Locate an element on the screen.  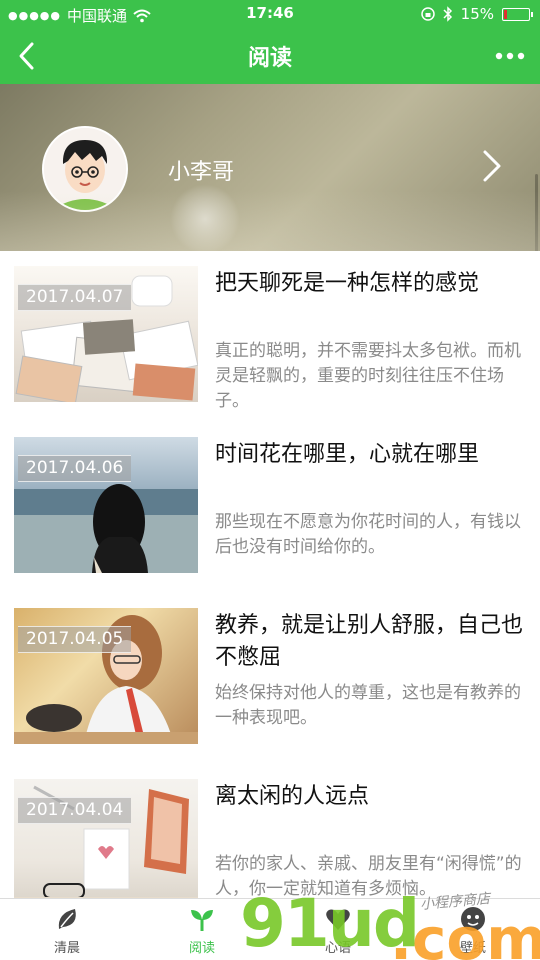
battery-level is located at coordinates (505, 14).